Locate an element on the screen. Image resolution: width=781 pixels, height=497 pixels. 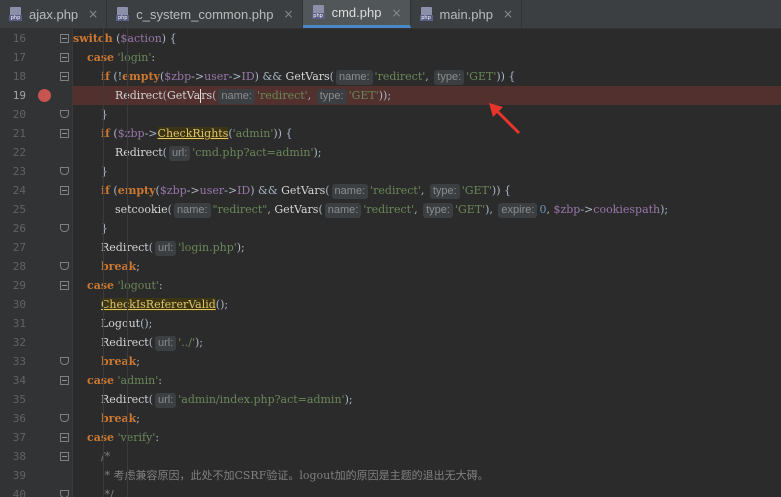
gutter-row: 33 is located at coordinates (36, 361).